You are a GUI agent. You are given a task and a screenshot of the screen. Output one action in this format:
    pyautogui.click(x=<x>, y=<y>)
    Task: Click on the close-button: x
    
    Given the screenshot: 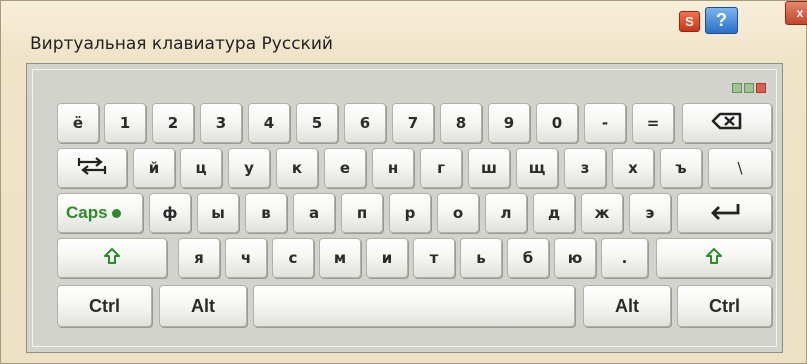 What is the action you would take?
    pyautogui.click(x=796, y=13)
    